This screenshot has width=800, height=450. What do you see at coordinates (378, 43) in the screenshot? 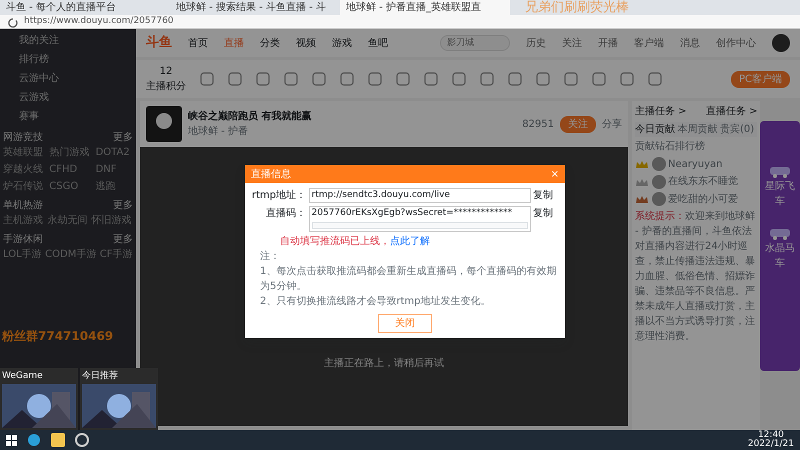
I see `nav-link: 鱼吧` at bounding box center [378, 43].